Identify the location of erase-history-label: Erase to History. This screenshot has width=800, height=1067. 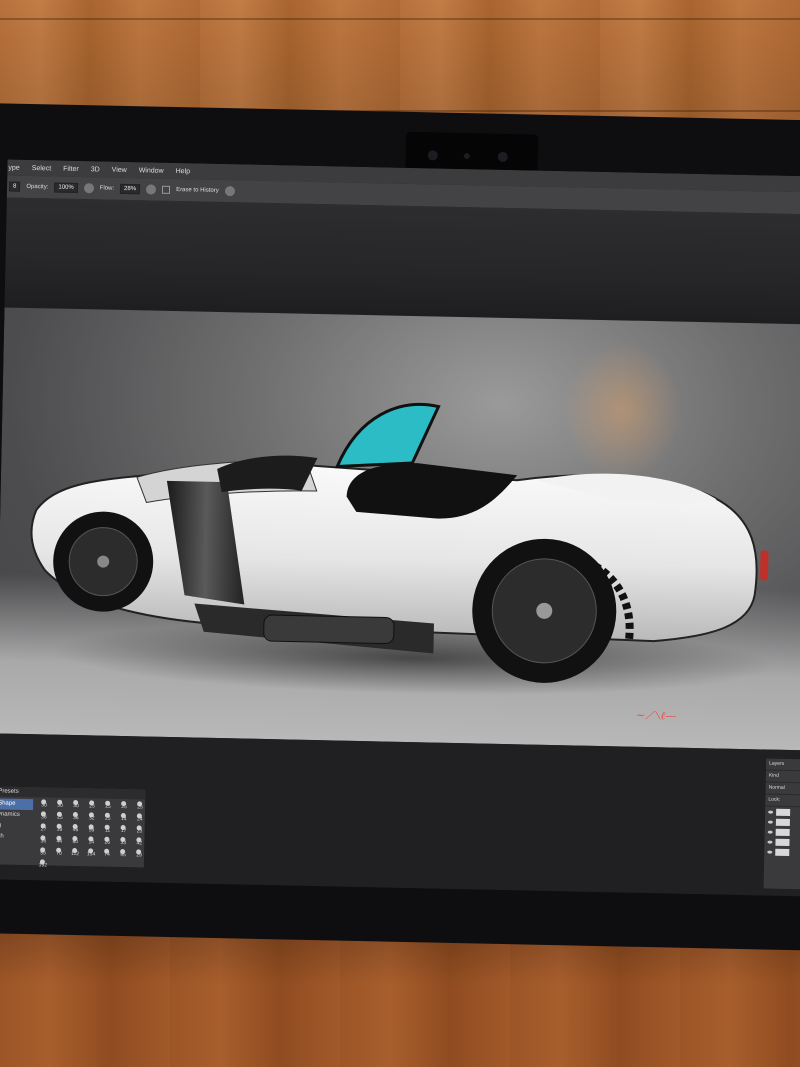
(197, 190).